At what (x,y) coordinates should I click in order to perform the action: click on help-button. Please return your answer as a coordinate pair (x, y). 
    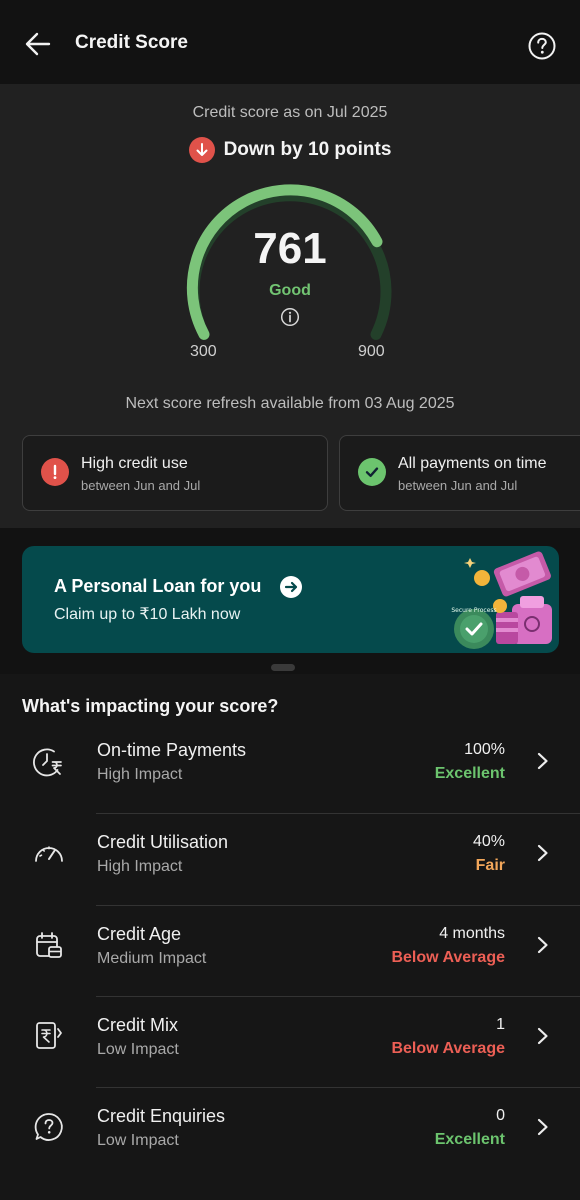
    Looking at the image, I should click on (542, 46).